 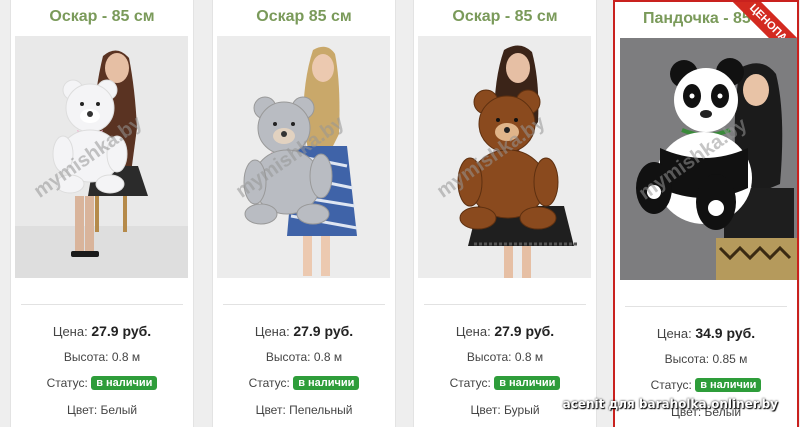 I want to click on height-value: 0.85 м, so click(x=730, y=359).